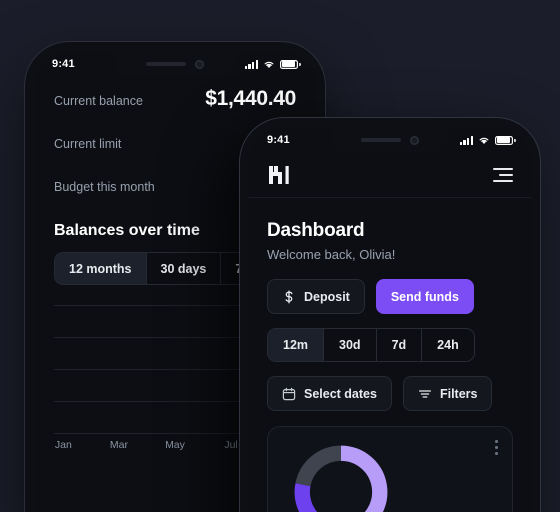  I want to click on balance-value: $1,440.40, so click(250, 98).